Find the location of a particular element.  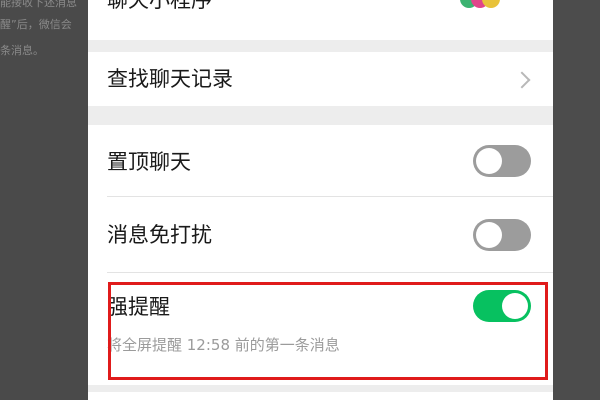

search-history-label: 查找聊天记录 is located at coordinates (170, 79).